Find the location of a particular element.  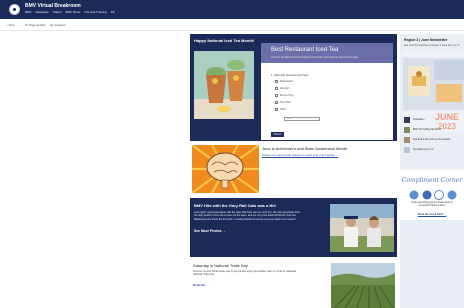

read-on-link: Read On → is located at coordinates (201, 285).